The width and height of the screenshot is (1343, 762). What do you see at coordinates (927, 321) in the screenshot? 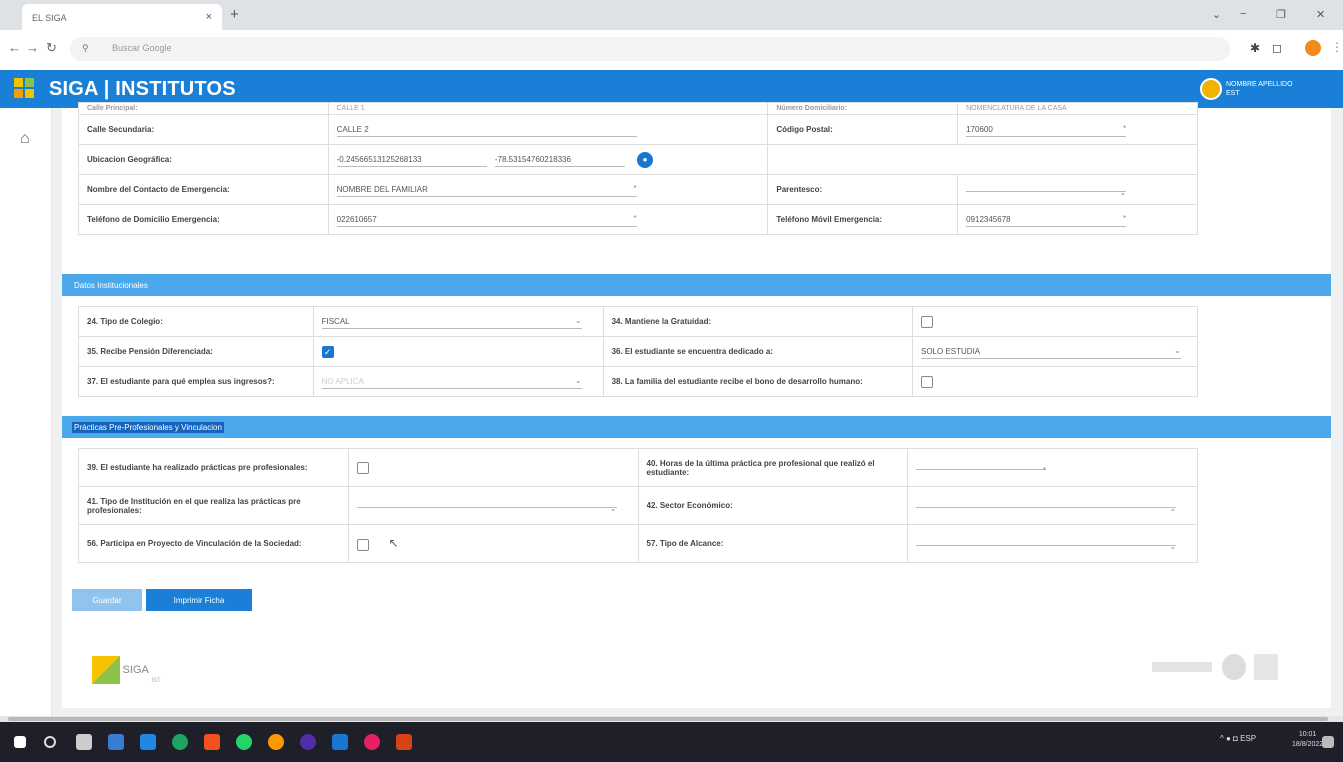
I see `gratuidad-checkbox` at bounding box center [927, 321].